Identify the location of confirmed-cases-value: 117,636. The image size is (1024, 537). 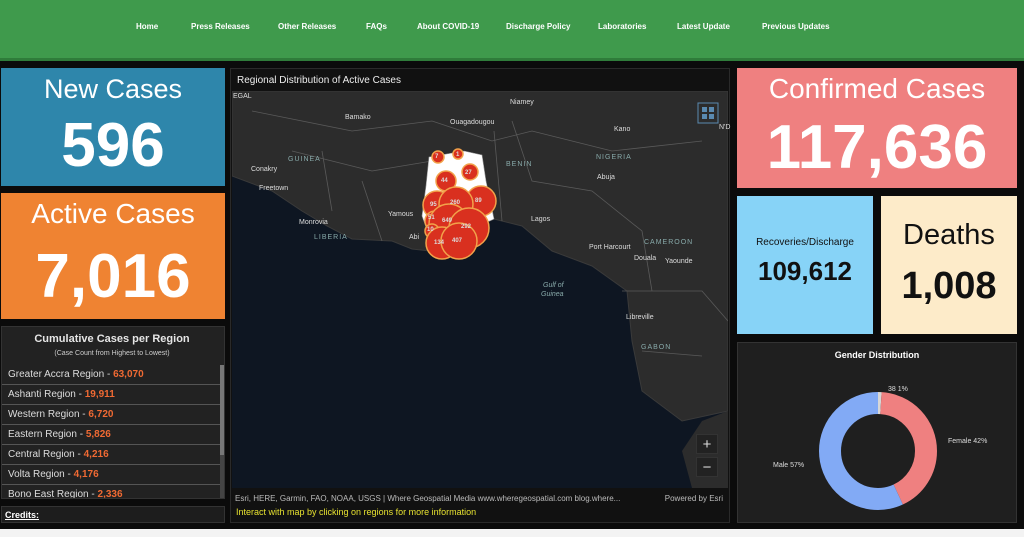
(877, 147).